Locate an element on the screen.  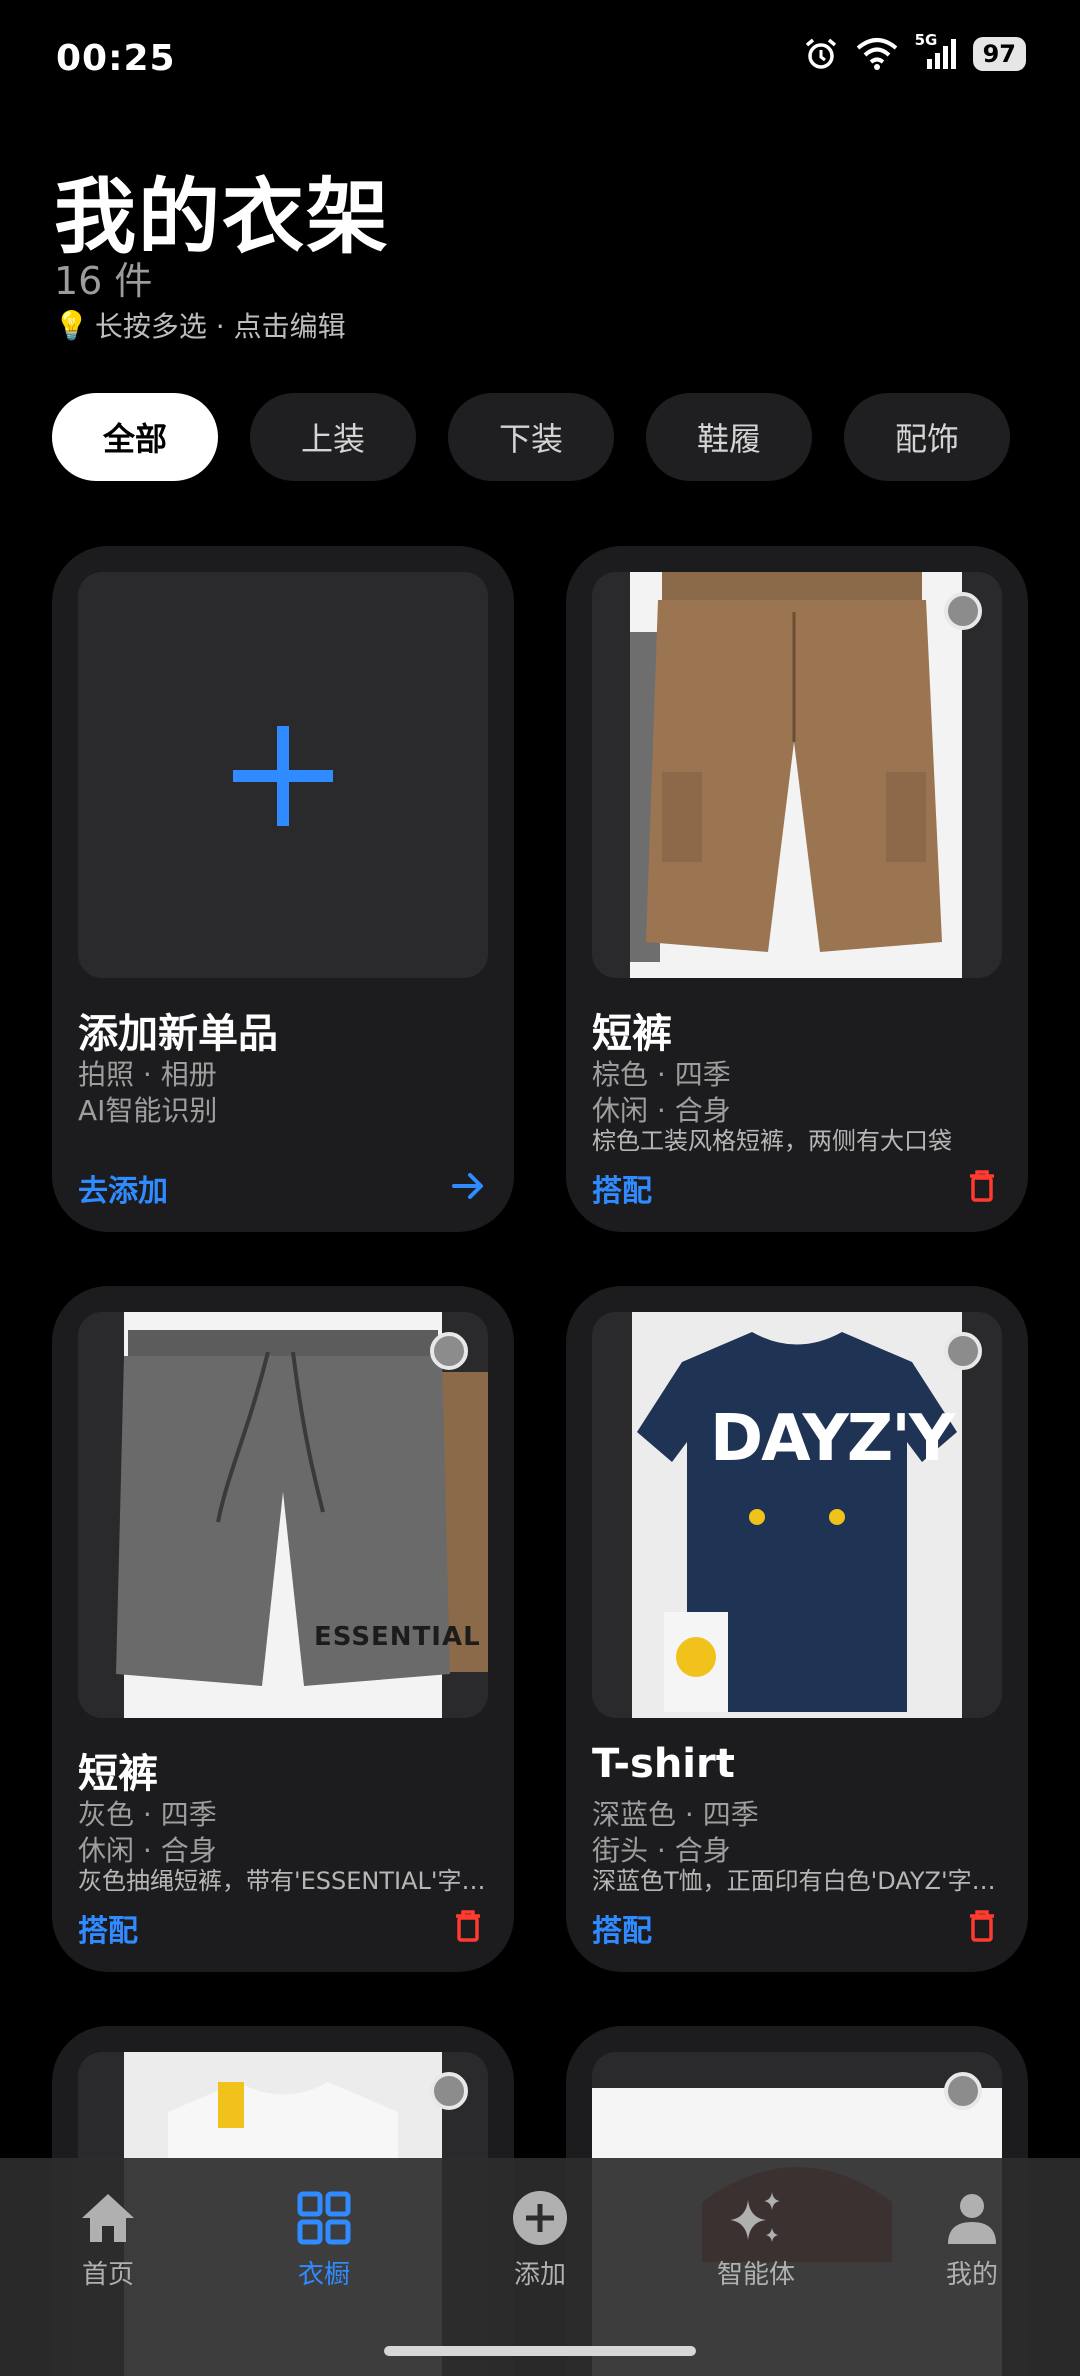
go-add-button: 去添加 is located at coordinates (123, 1188).